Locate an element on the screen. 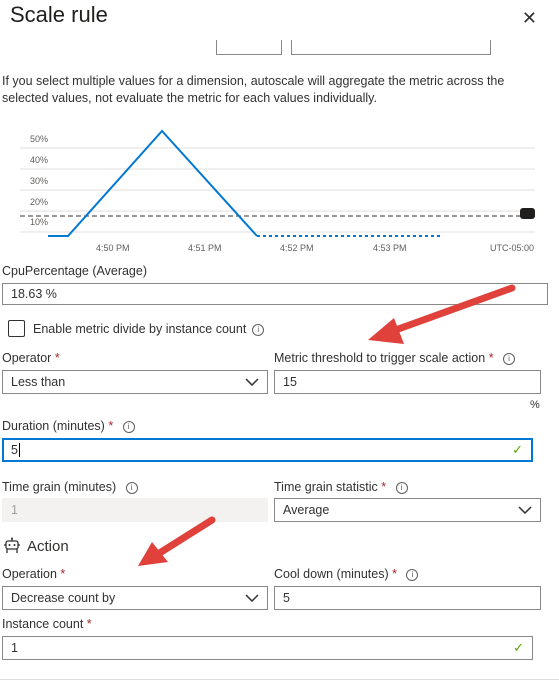 This screenshot has width=559, height=696. robot-icon is located at coordinates (12, 545).